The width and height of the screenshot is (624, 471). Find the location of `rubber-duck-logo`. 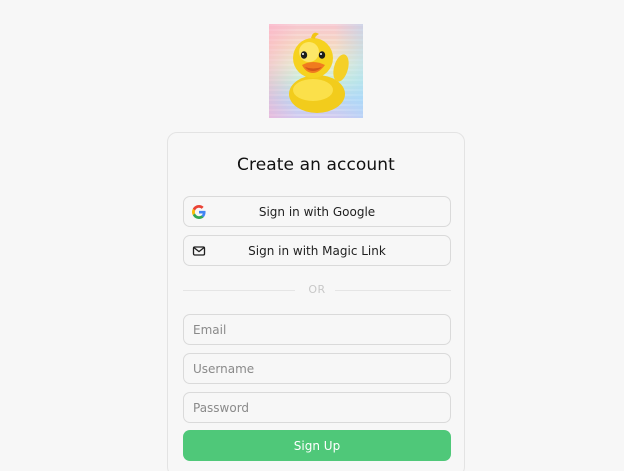

rubber-duck-logo is located at coordinates (316, 71).